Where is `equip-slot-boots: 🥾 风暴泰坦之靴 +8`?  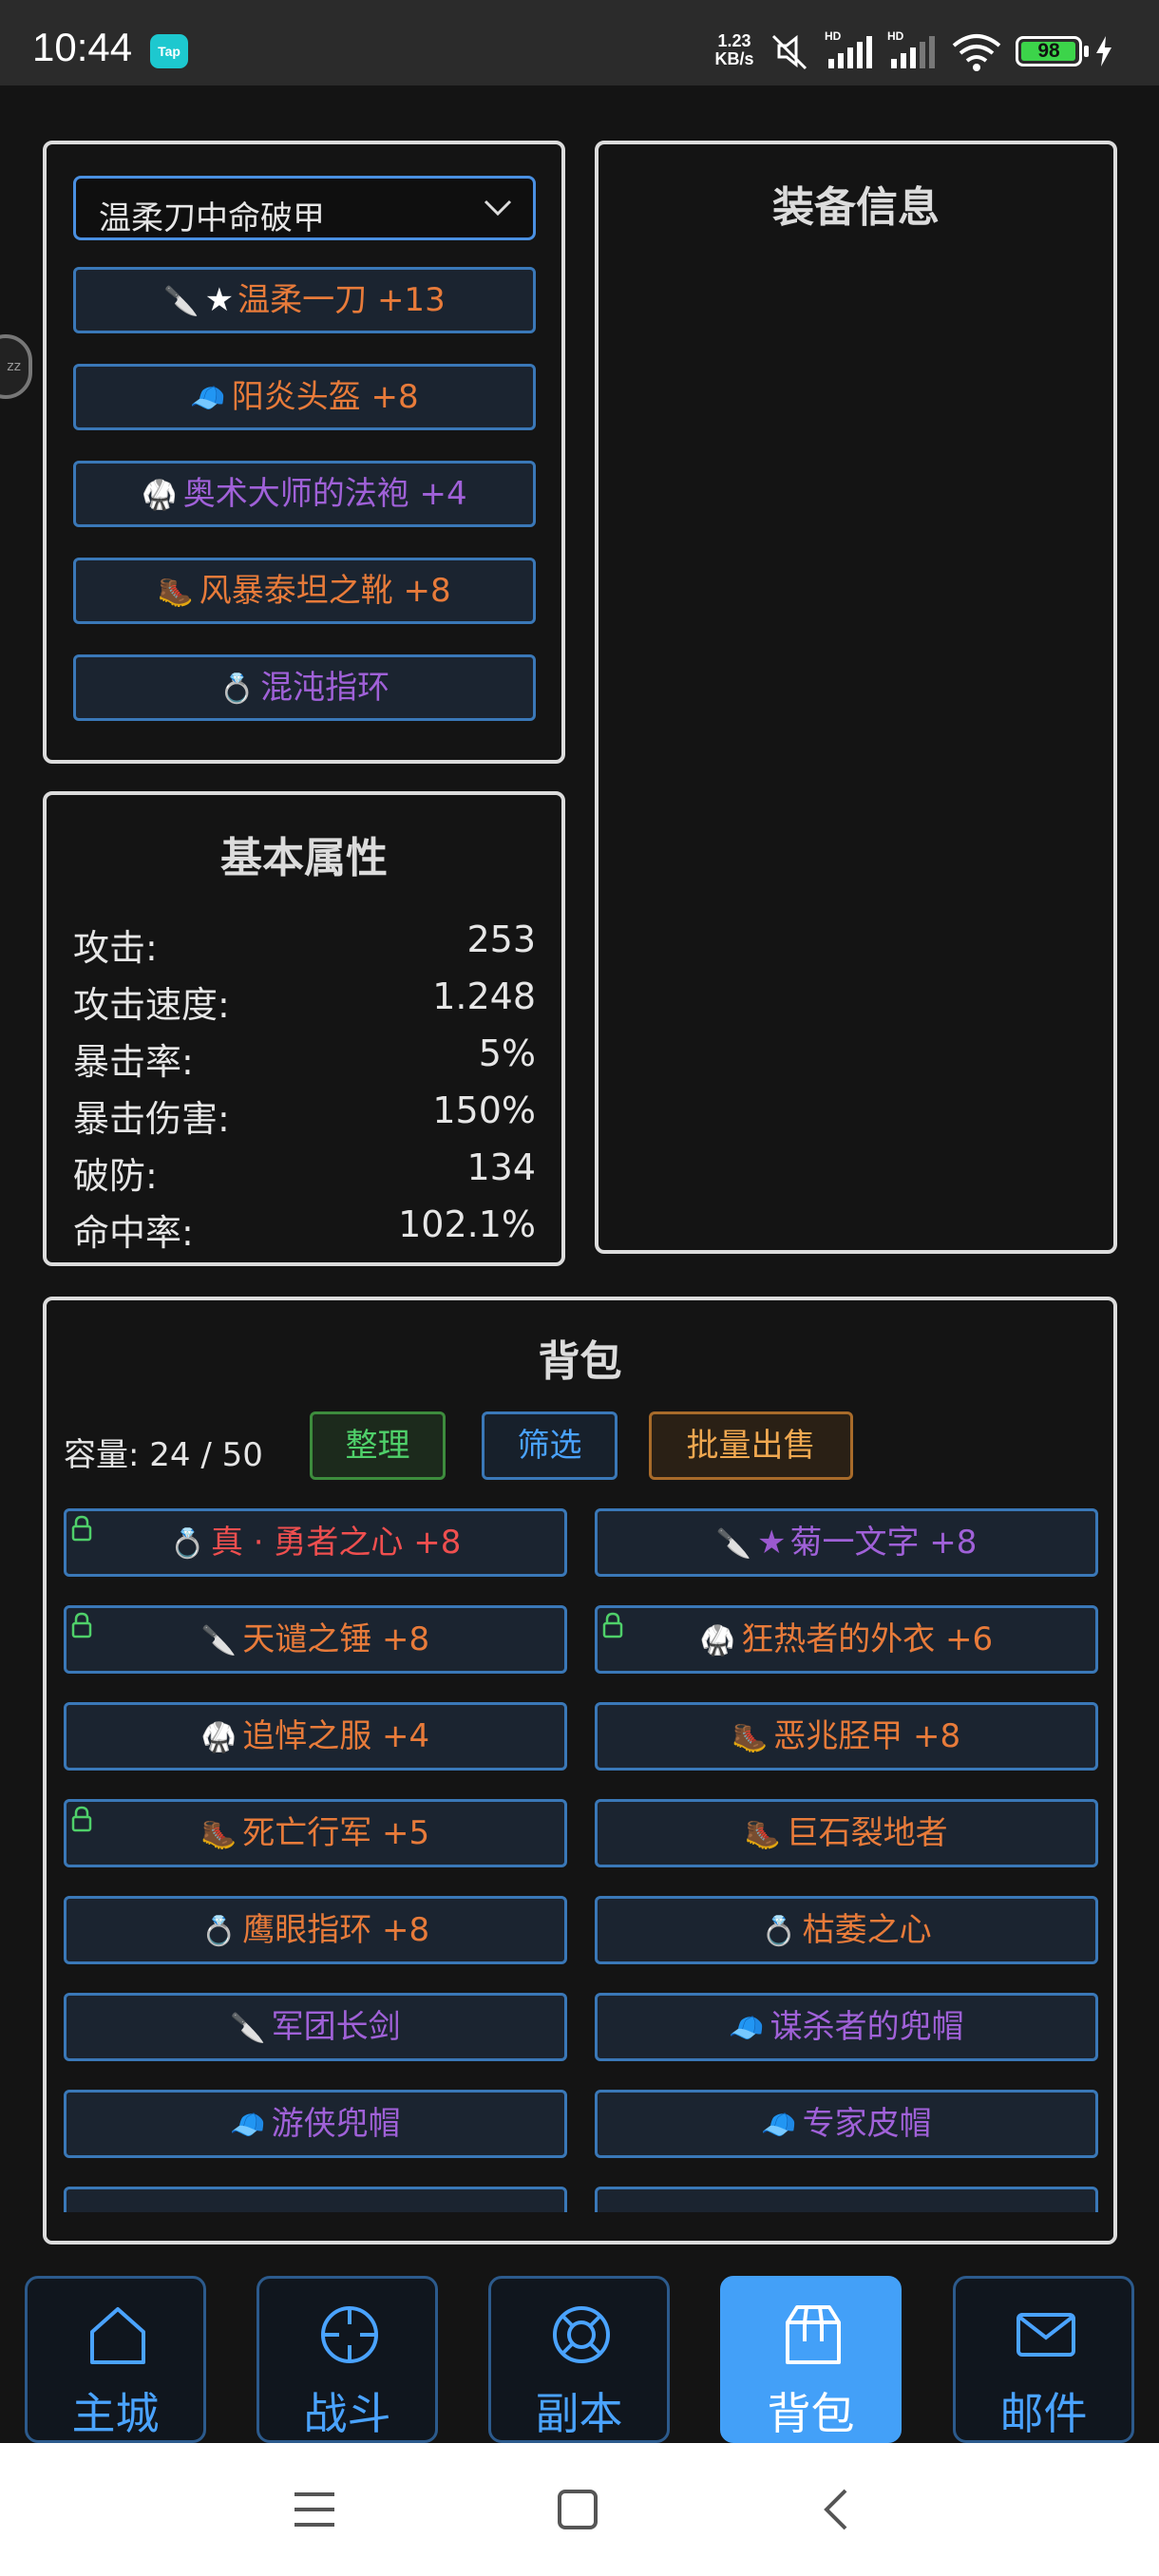
equip-slot-boots: 🥾 风暴泰坦之靴 +8 is located at coordinates (304, 591).